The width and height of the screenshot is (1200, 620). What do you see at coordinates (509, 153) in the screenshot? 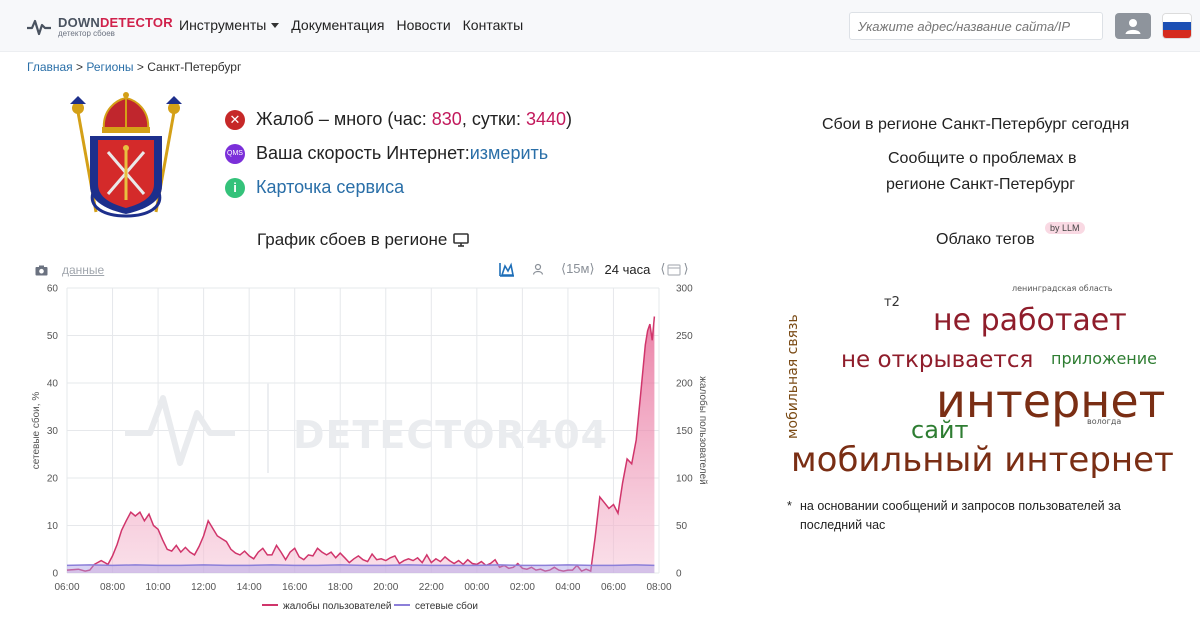
I see `measure-speed-link: измерить` at bounding box center [509, 153].